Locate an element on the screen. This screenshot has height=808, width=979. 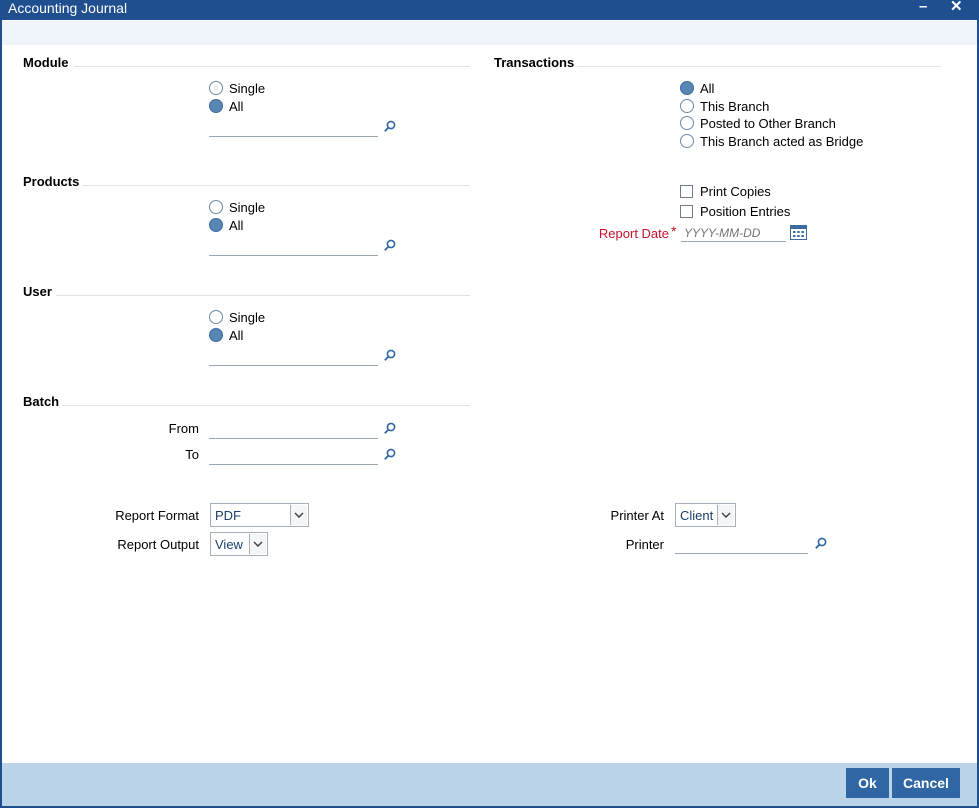
products-all-radio: All is located at coordinates (226, 225).